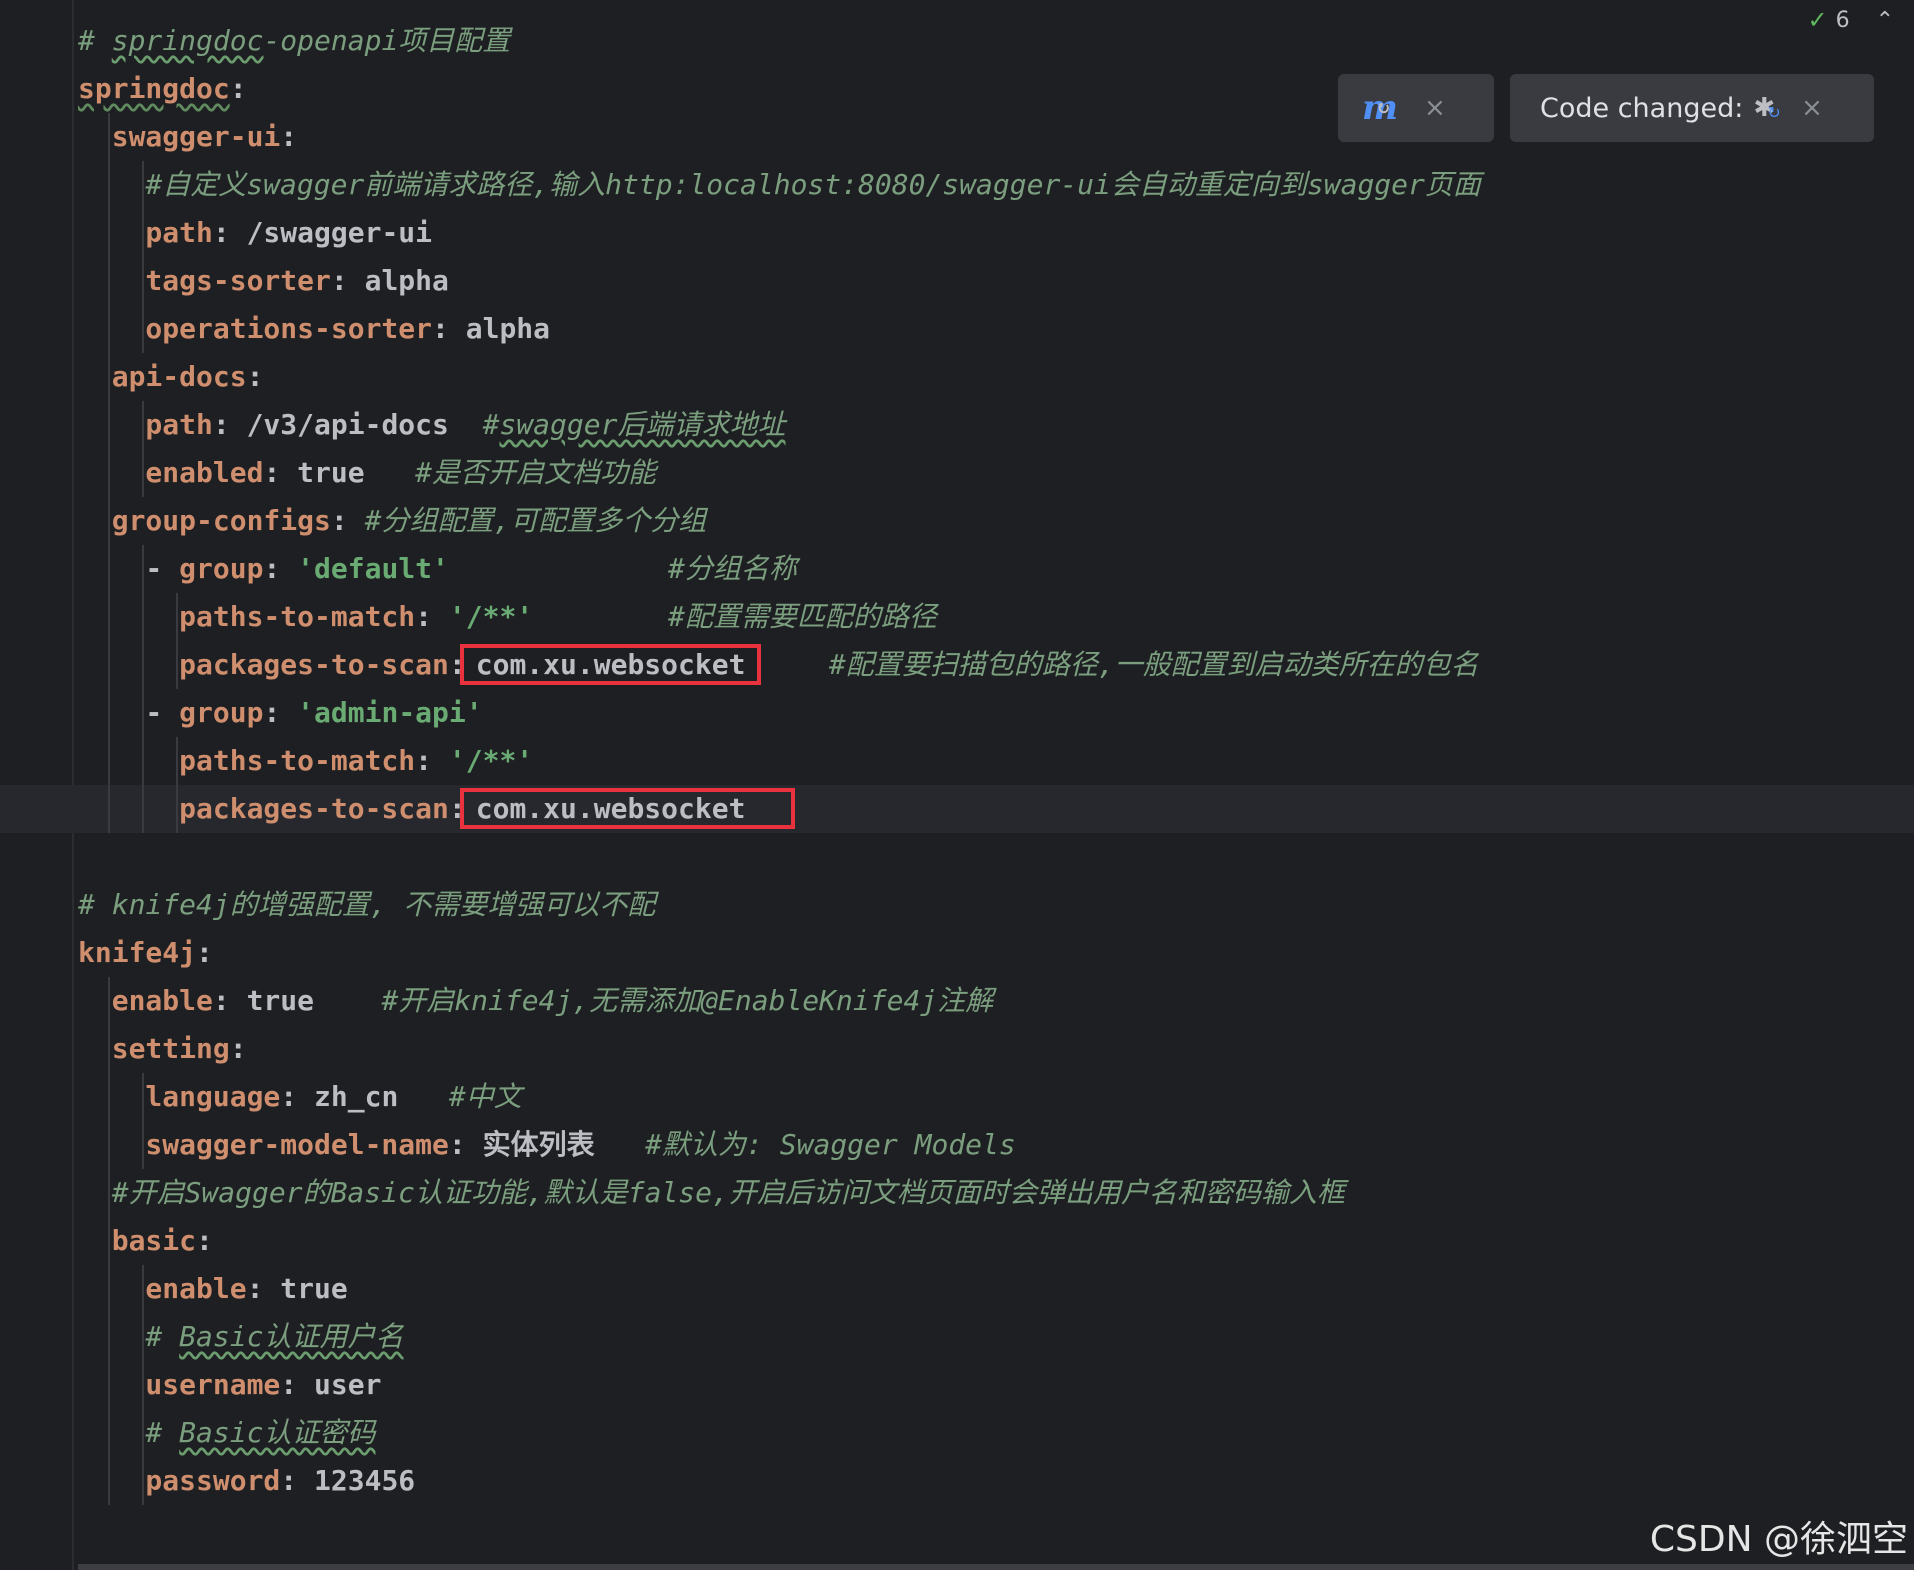 This screenshot has height=1570, width=1914. Describe the element at coordinates (957, 377) in the screenshot. I see `code-line: api-docs:` at that location.